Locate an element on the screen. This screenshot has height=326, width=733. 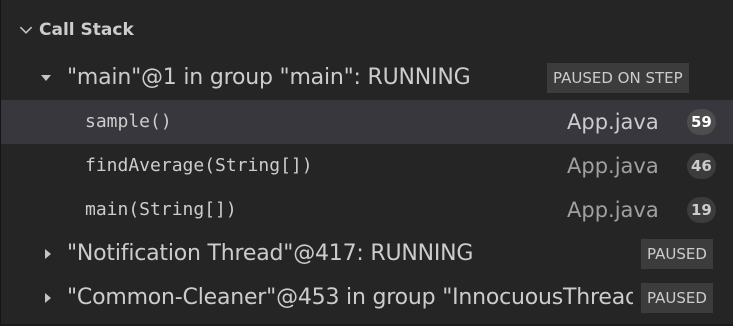
stack-frame-row: main(String[]) App.java 19 is located at coordinates (367, 210).